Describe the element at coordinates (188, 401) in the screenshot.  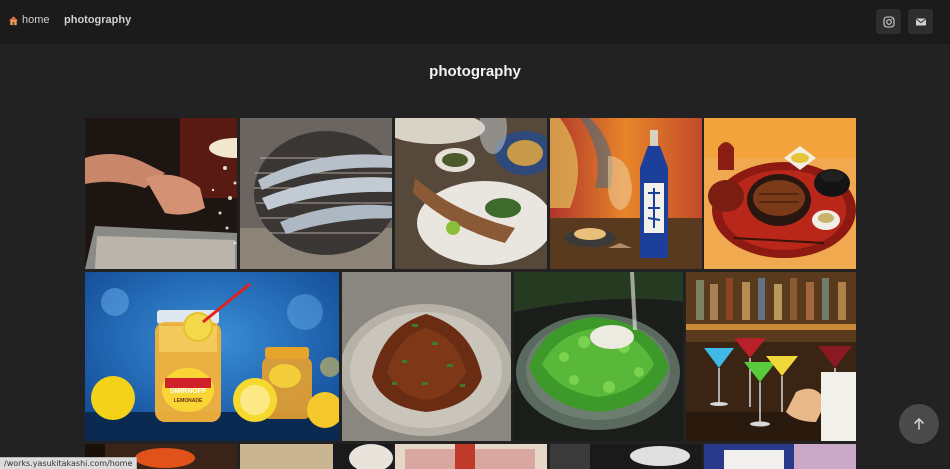
I see `jar-label-text: LEMONADE` at that location.